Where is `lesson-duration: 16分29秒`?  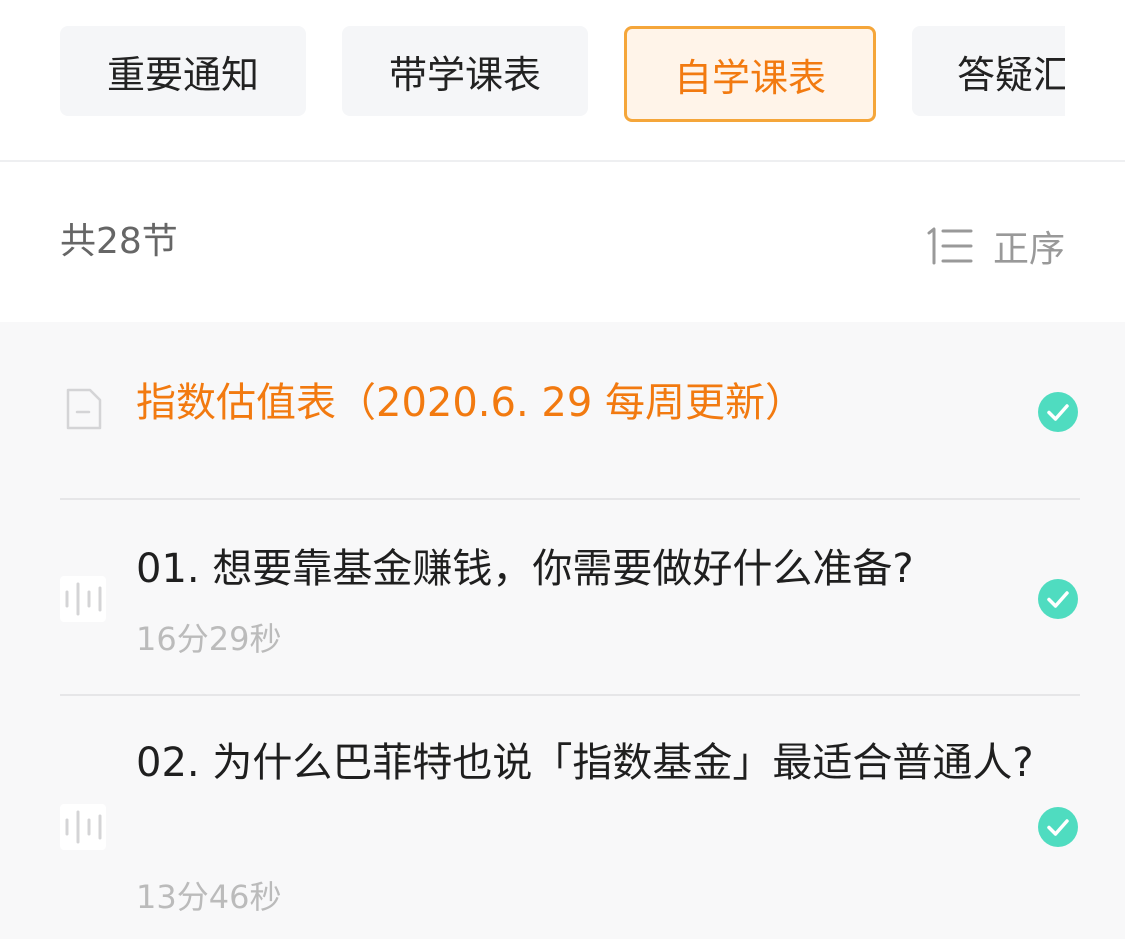
lesson-duration: 16分29秒 is located at coordinates (209, 639).